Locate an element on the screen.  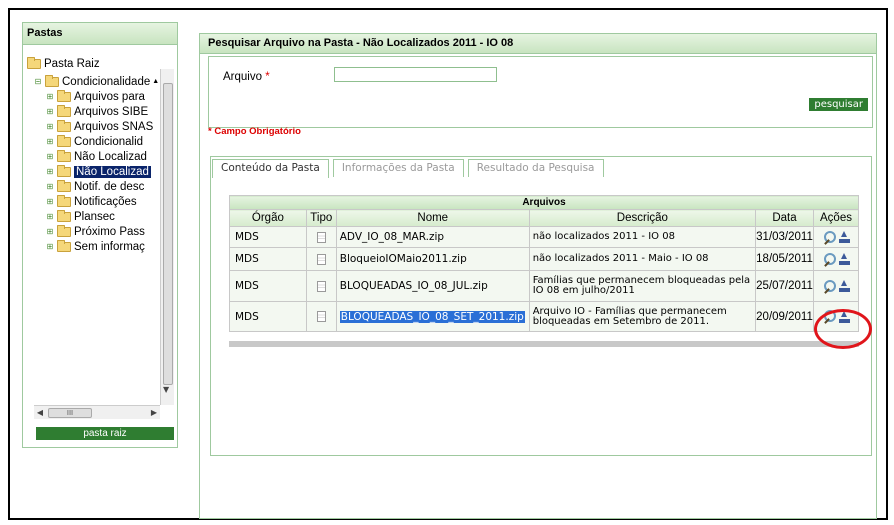
tree-item-label: Não Localizad is located at coordinates (112, 171).